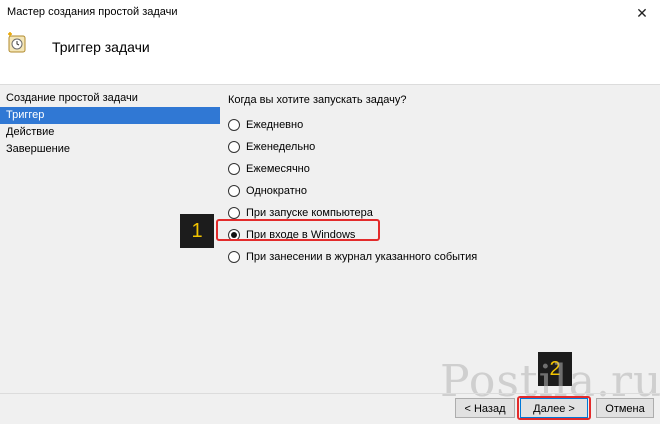 The image size is (660, 424). What do you see at coordinates (438, 125) in the screenshot?
I see `radio-daily: Ежедневно` at bounding box center [438, 125].